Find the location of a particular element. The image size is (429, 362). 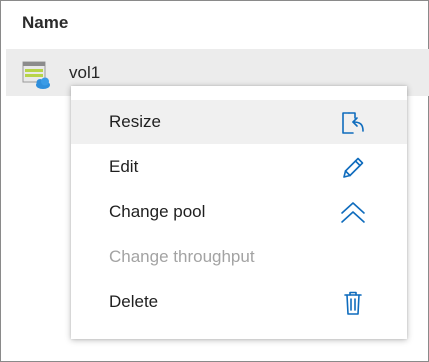

menu-item-change-throughput: Change throughput is located at coordinates (239, 257).